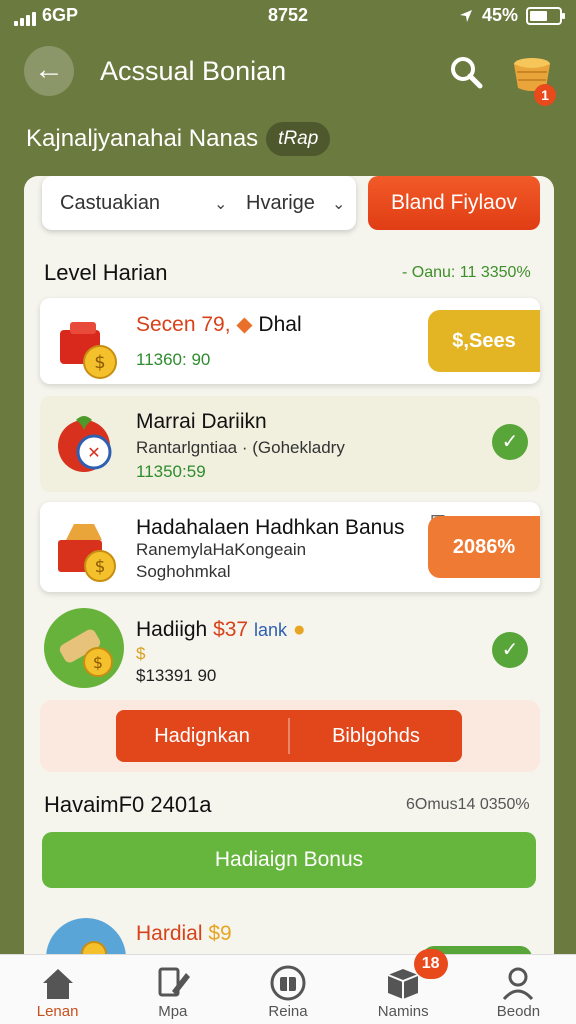 This screenshot has width=576, height=1024. Describe the element at coordinates (288, 73) in the screenshot. I see `app-header: ← Acssual Bonian 1` at that location.